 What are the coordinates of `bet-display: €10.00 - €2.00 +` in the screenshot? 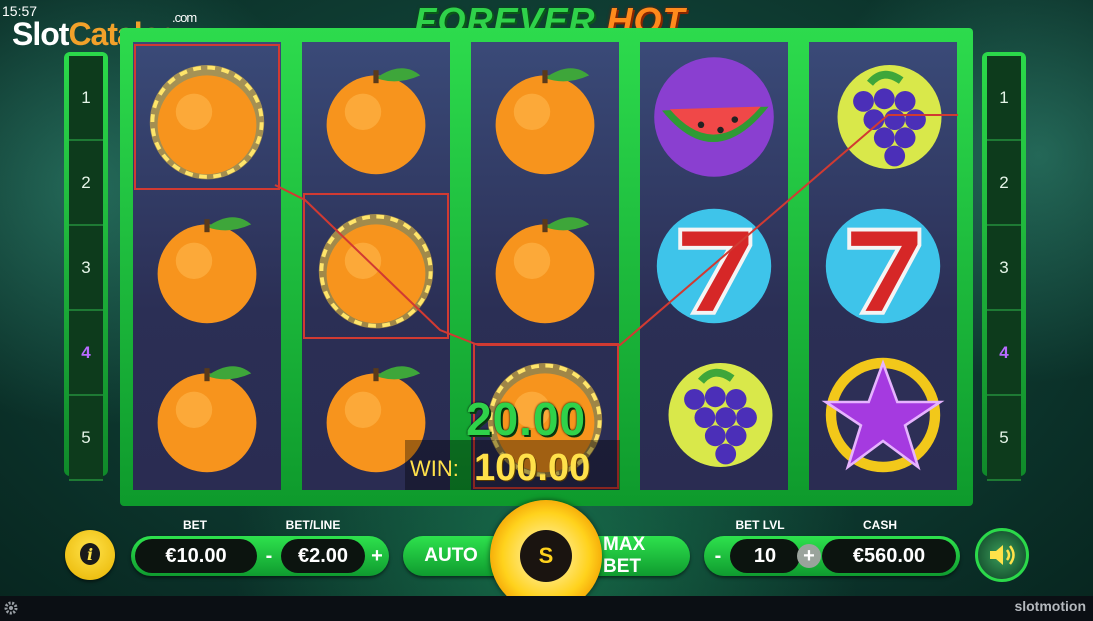 It's located at (260, 556).